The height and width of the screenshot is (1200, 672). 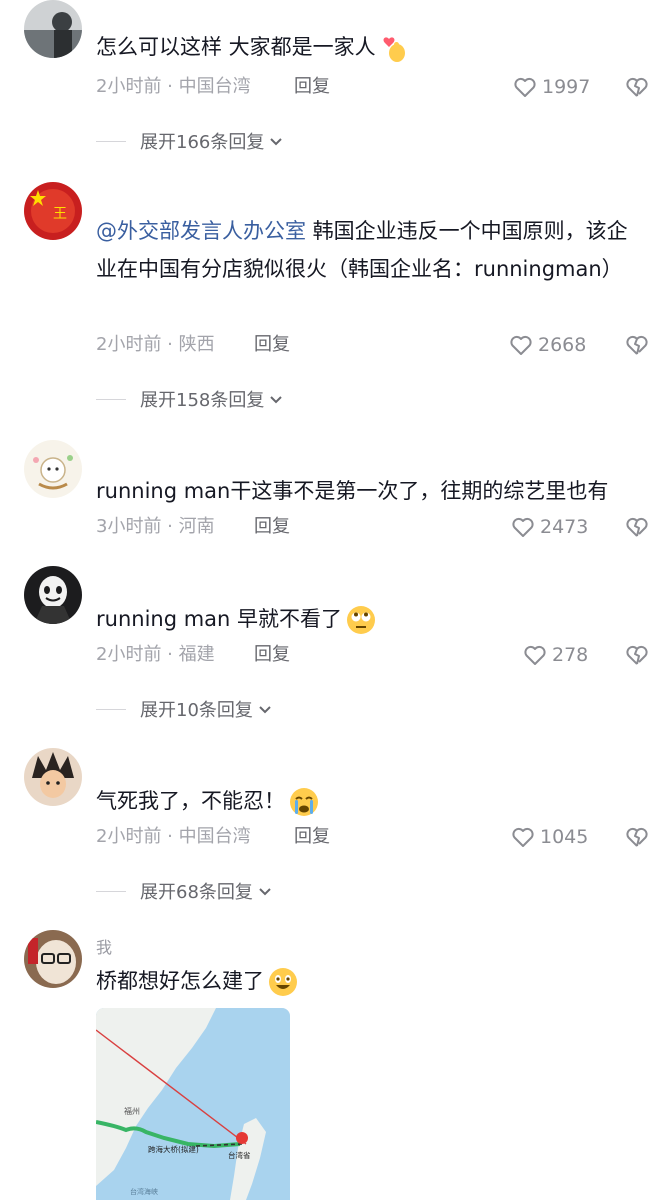 What do you see at coordinates (155, 344) in the screenshot?
I see `time-location: 2小时前 · 陕西` at bounding box center [155, 344].